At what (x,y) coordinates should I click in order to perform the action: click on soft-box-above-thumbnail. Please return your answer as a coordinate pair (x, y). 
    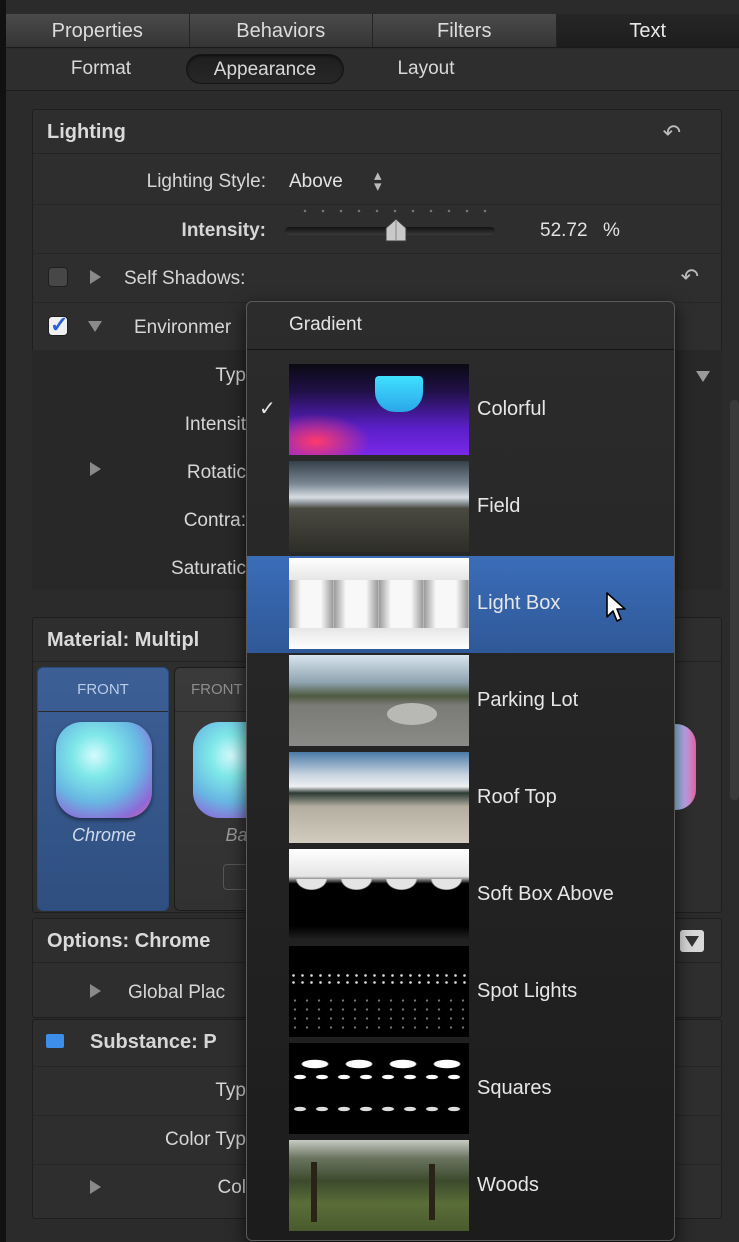
    Looking at the image, I should click on (379, 894).